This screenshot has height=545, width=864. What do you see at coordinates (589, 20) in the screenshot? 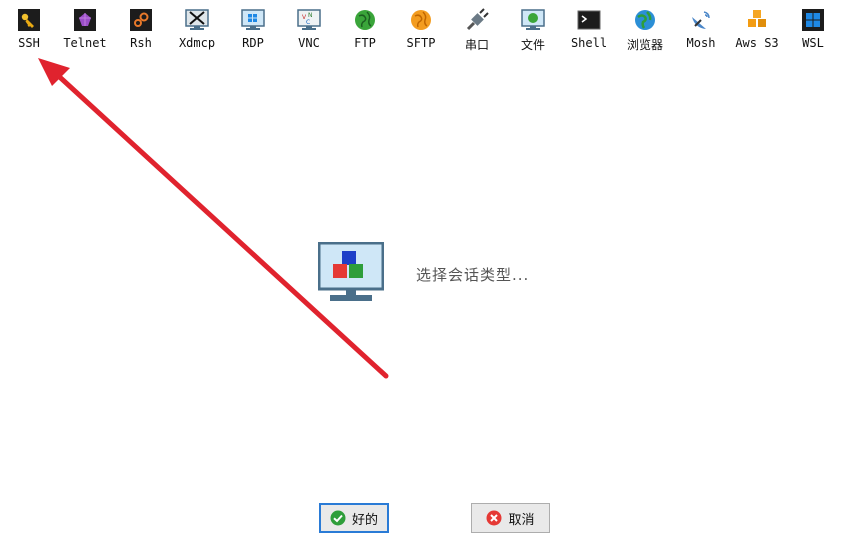
I see `terminal-icon` at bounding box center [589, 20].